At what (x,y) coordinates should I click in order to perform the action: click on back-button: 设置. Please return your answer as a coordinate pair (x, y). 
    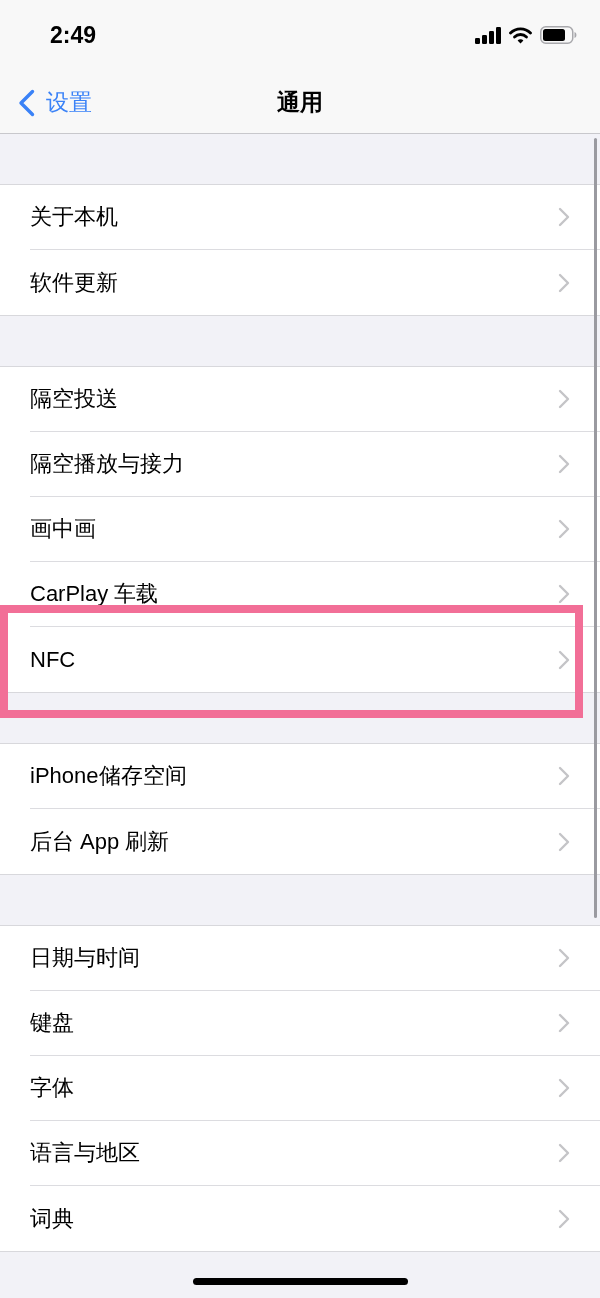
    Looking at the image, I should click on (46, 102).